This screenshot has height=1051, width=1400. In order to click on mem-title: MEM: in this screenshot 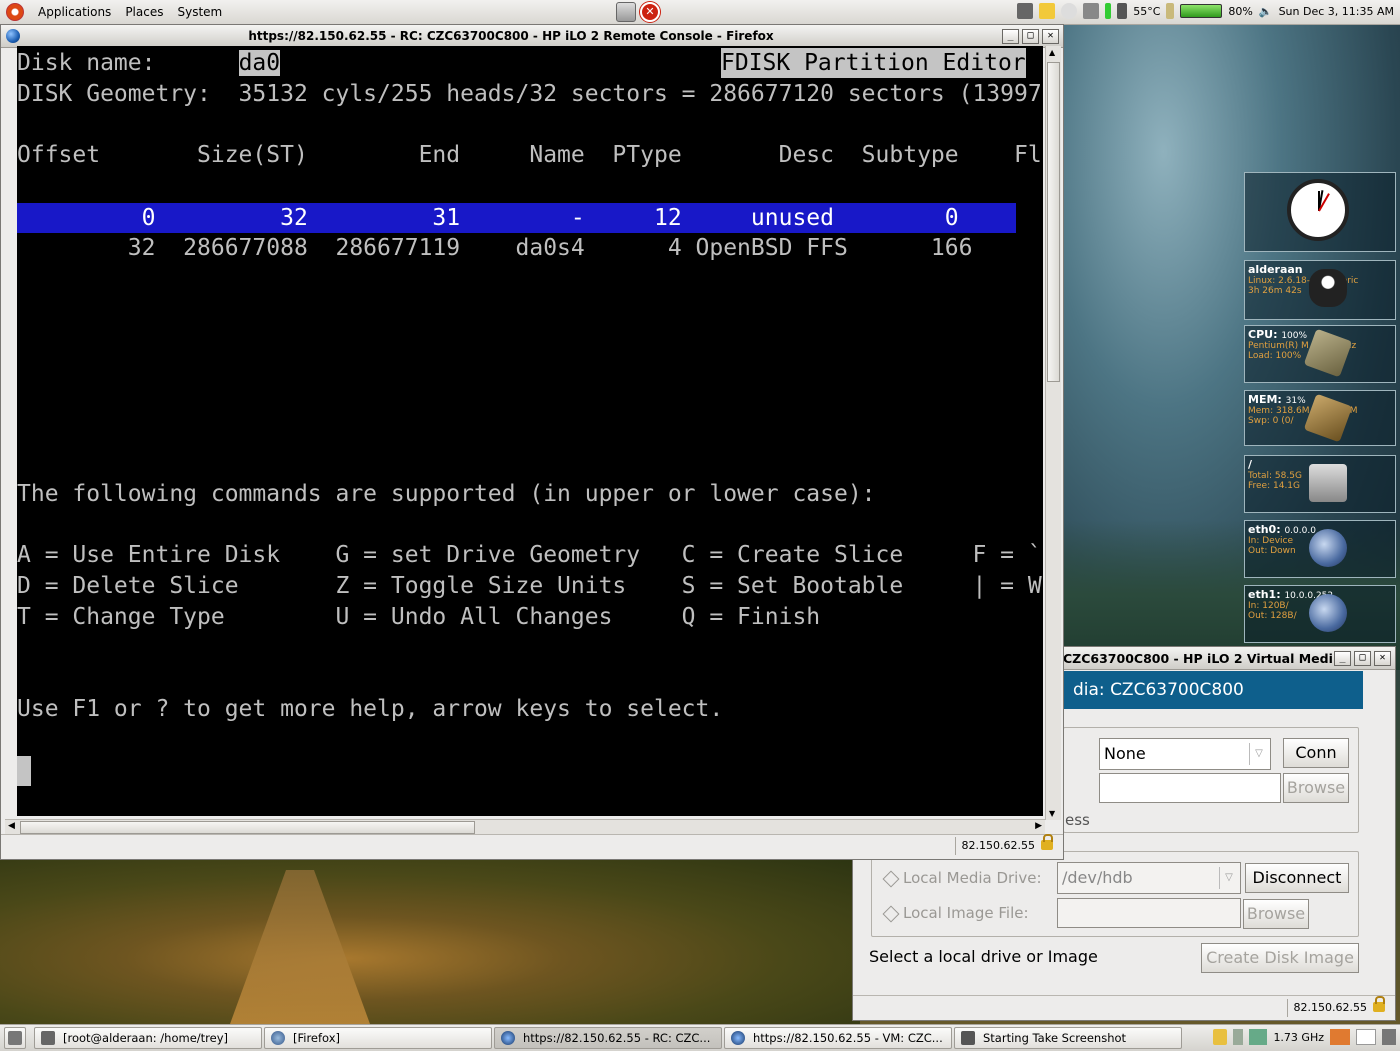, I will do `click(1265, 399)`.